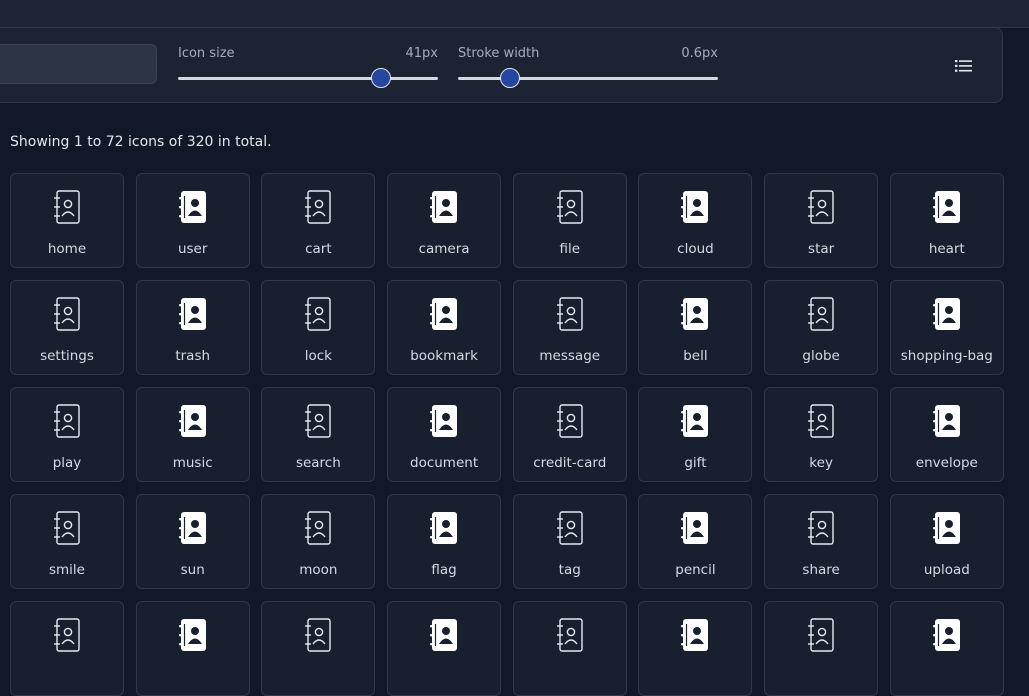 The image size is (1029, 696). I want to click on icon-card: camera, so click(444, 220).